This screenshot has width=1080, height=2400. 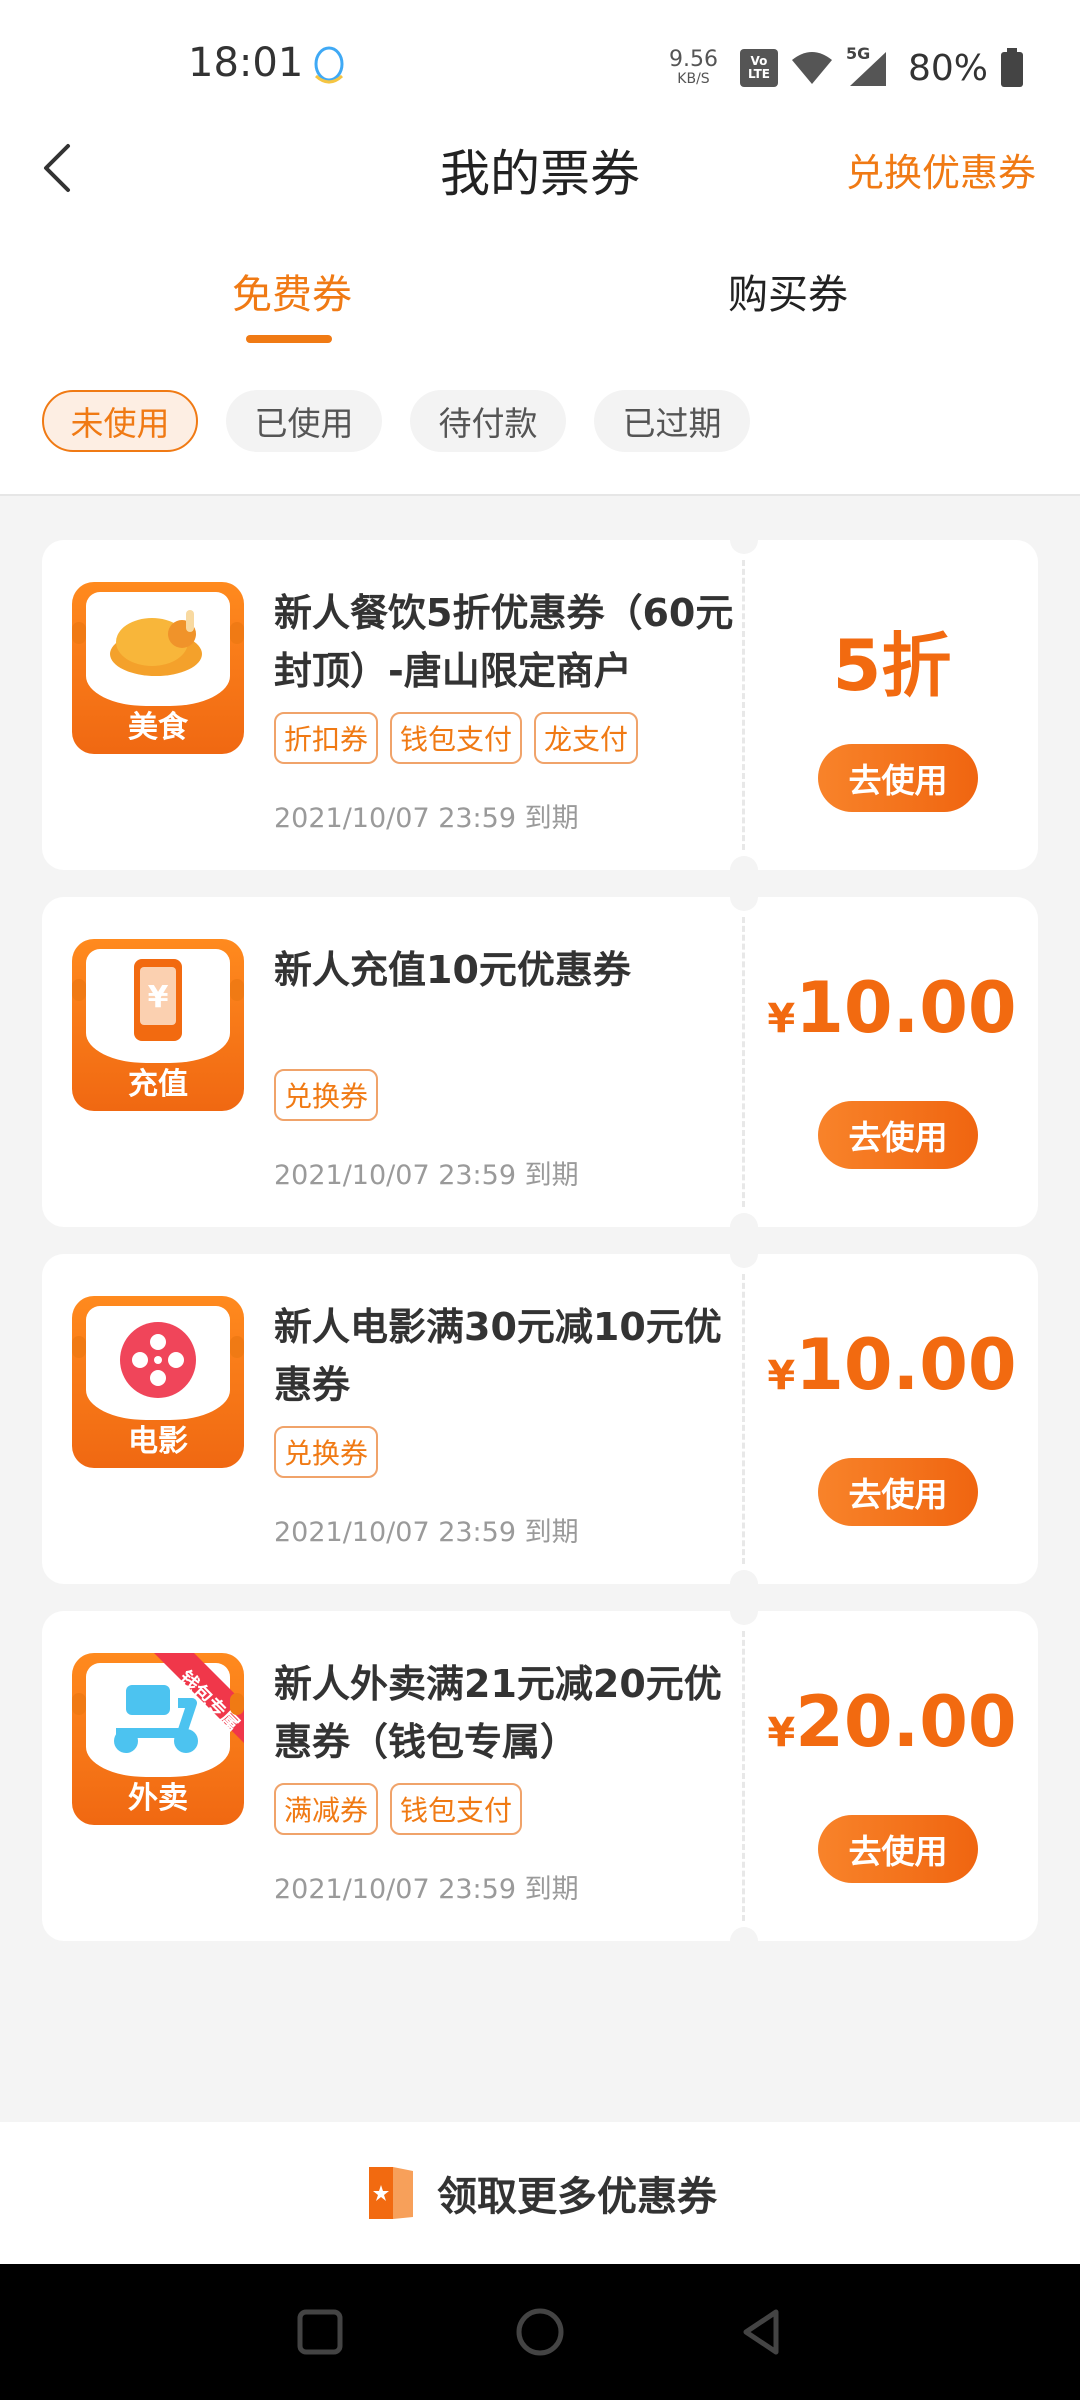 What do you see at coordinates (941, 169) in the screenshot?
I see `redeem-coupon-link: 兑换优惠券` at bounding box center [941, 169].